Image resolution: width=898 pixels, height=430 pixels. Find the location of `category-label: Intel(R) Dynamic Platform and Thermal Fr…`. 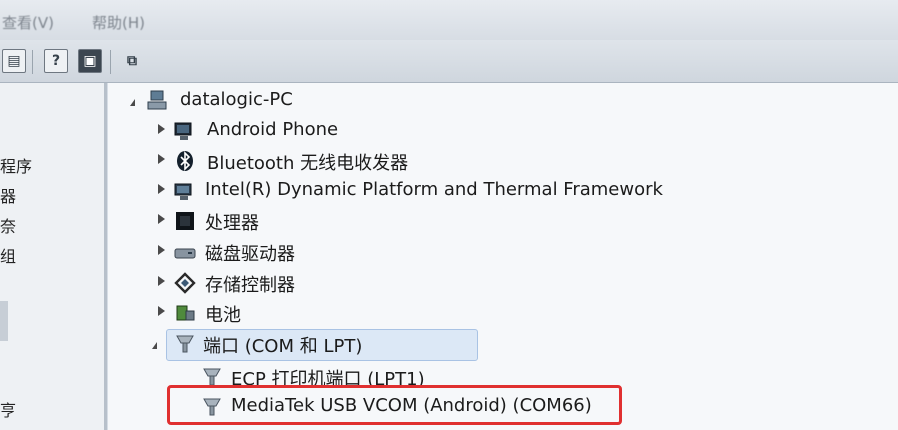

category-label: Intel(R) Dynamic Platform and Thermal Fr… is located at coordinates (434, 189).